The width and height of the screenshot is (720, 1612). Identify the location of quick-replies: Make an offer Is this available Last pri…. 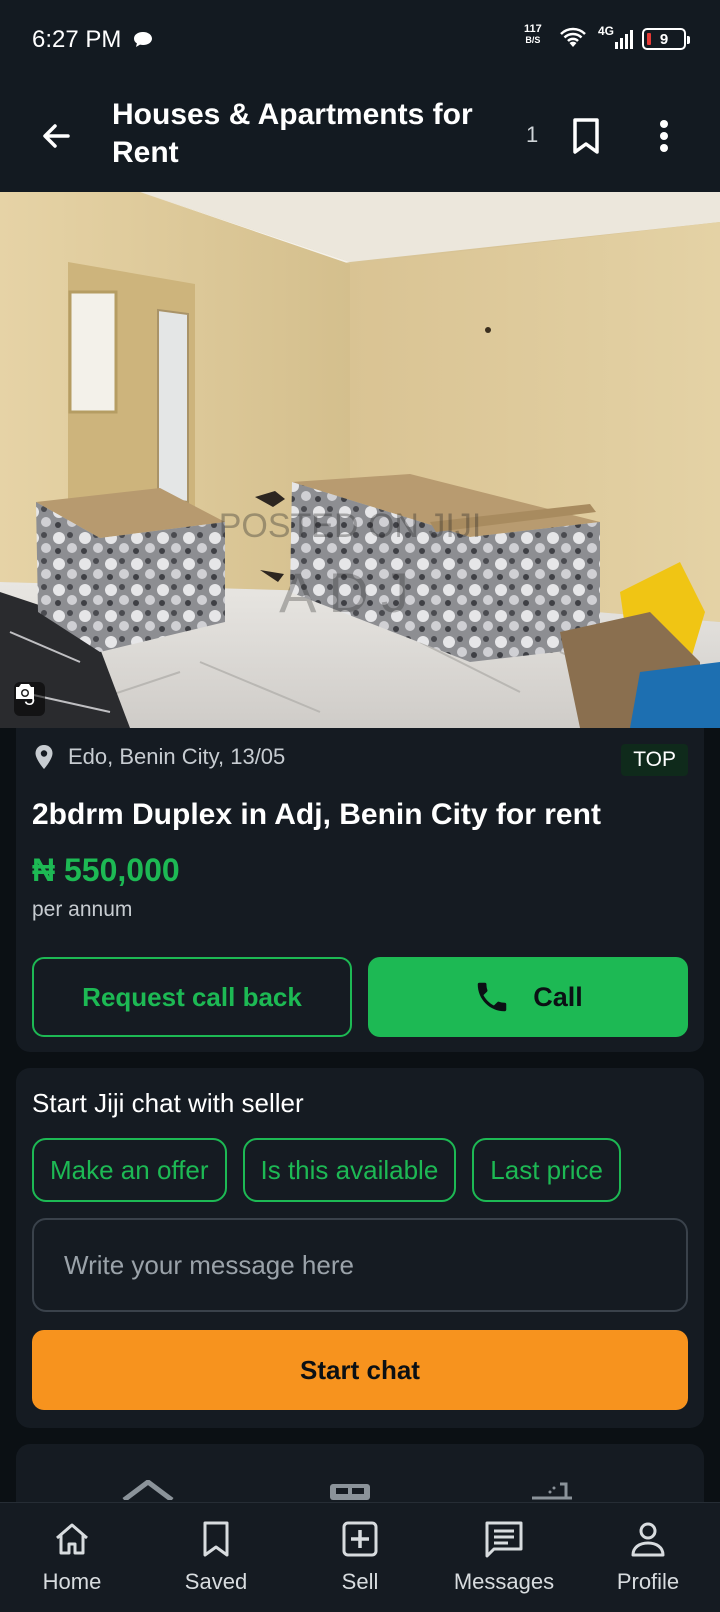
(327, 1170).